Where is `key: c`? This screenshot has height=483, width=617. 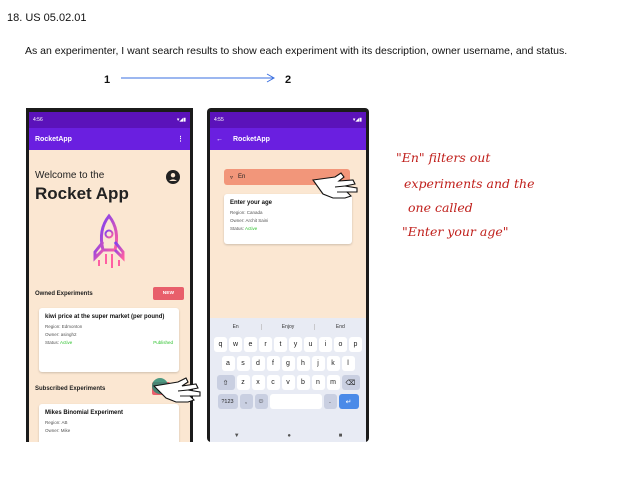 key: c is located at coordinates (273, 382).